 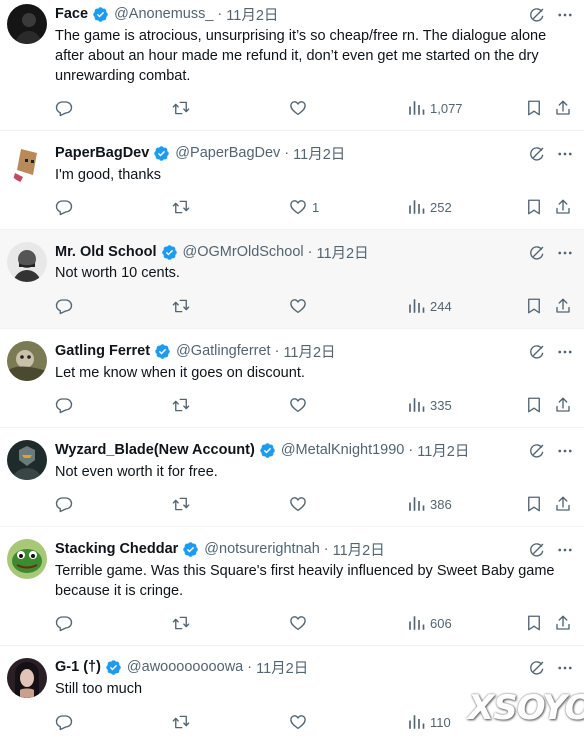 I want to click on display-name: Wyzard_Blade(New Account), so click(x=155, y=450).